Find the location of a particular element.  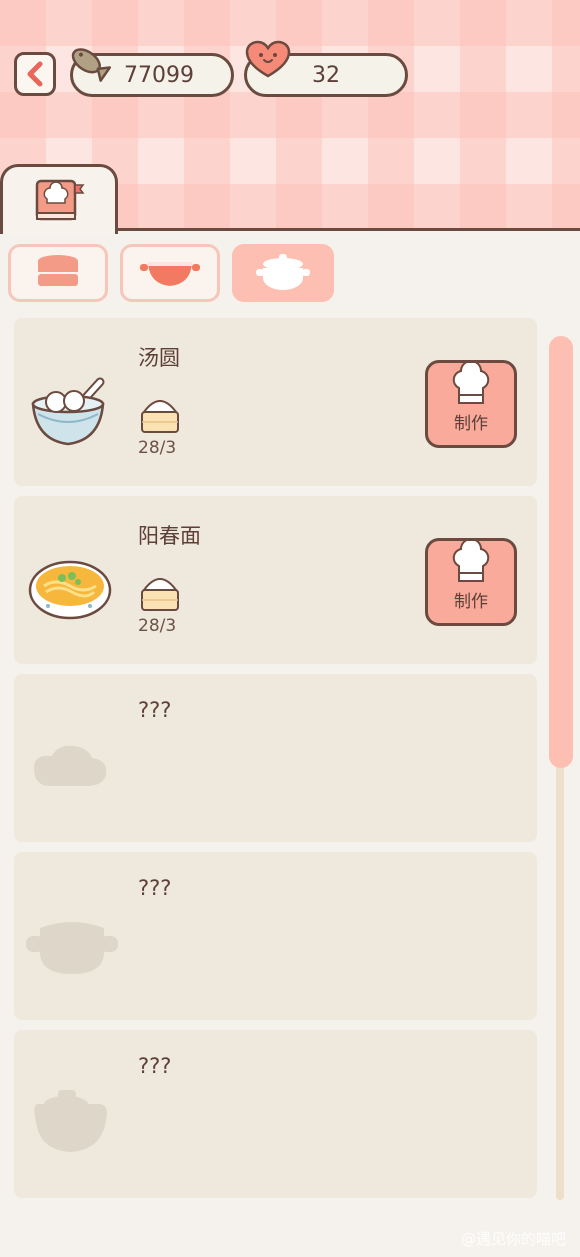

heart-count: 32 is located at coordinates (326, 75).